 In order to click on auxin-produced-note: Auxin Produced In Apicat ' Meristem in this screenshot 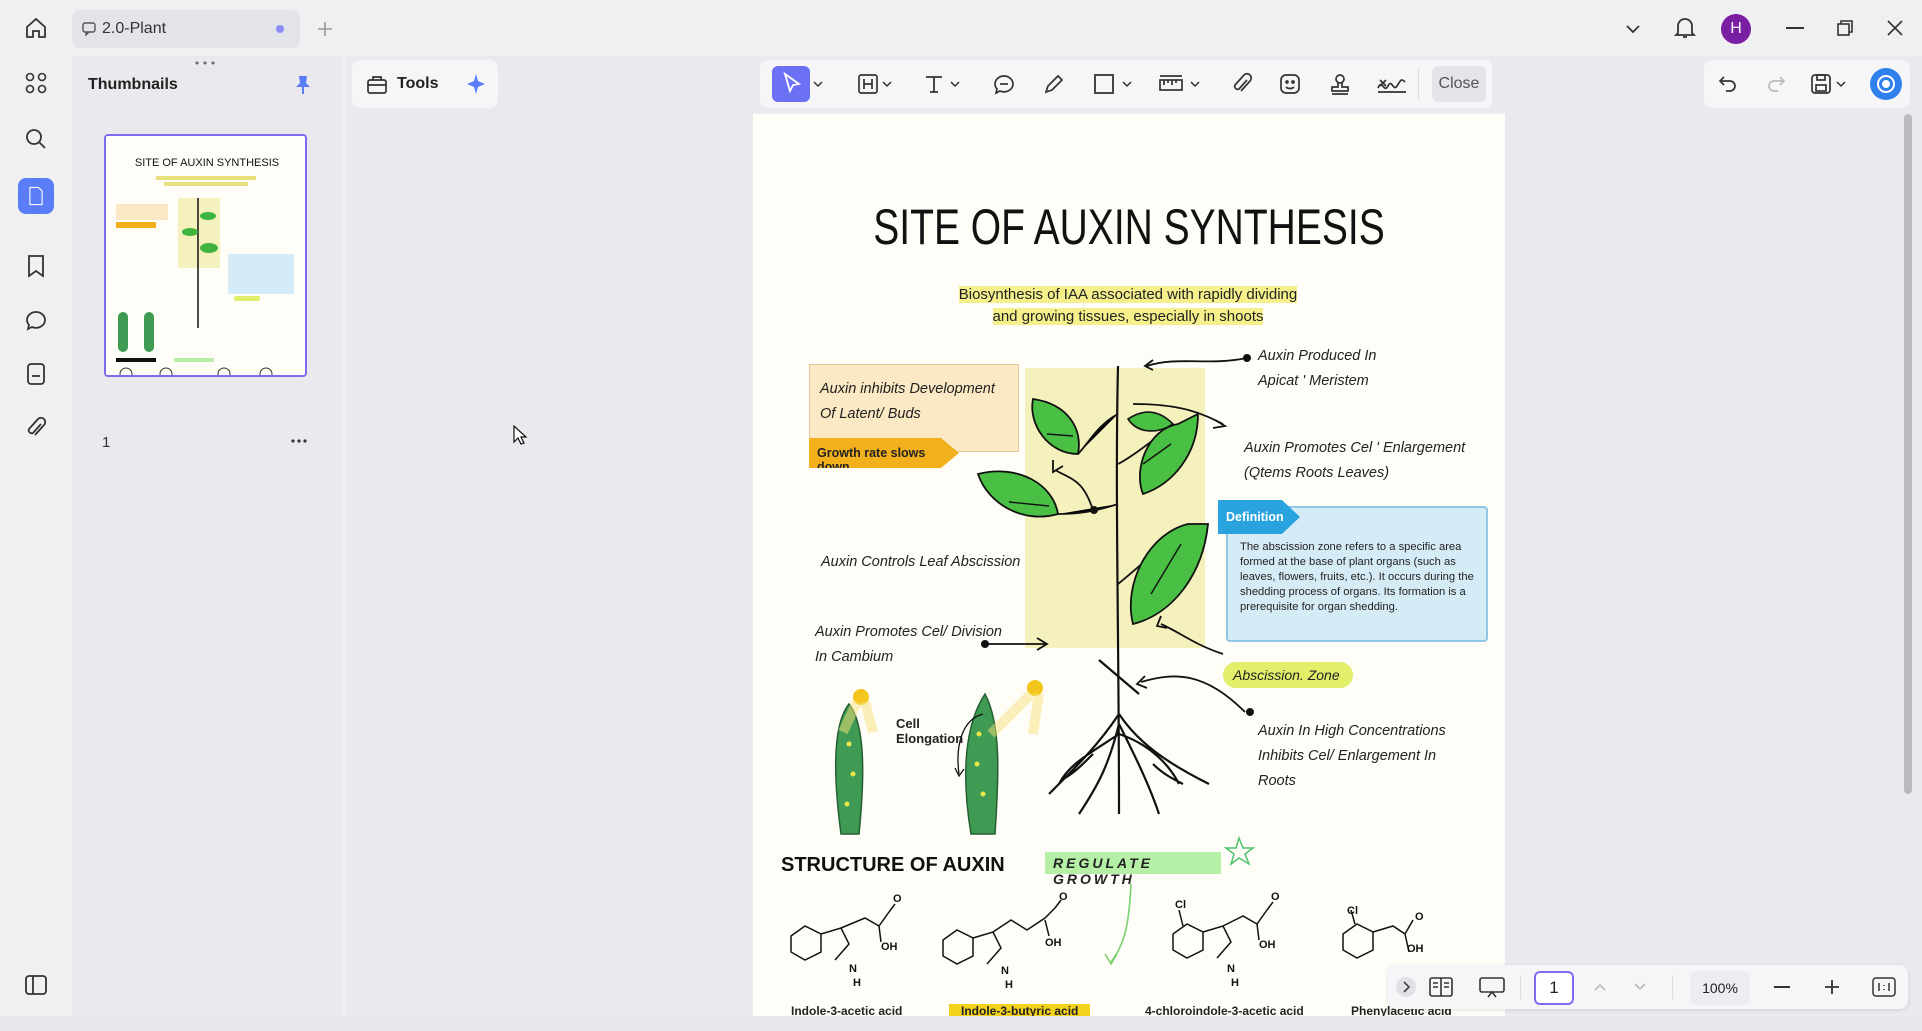, I will do `click(1317, 369)`.